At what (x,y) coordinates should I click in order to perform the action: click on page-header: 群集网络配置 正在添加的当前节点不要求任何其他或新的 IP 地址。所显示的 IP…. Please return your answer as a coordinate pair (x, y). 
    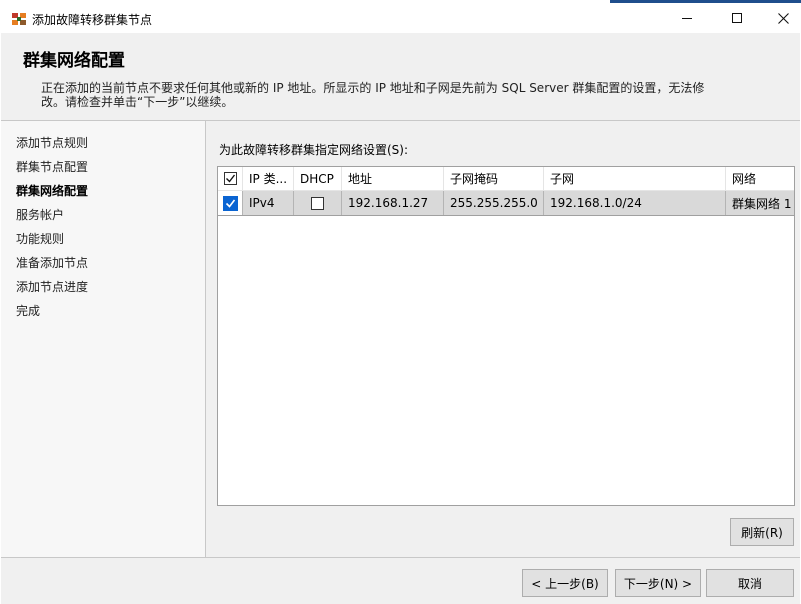
    Looking at the image, I should click on (400, 76).